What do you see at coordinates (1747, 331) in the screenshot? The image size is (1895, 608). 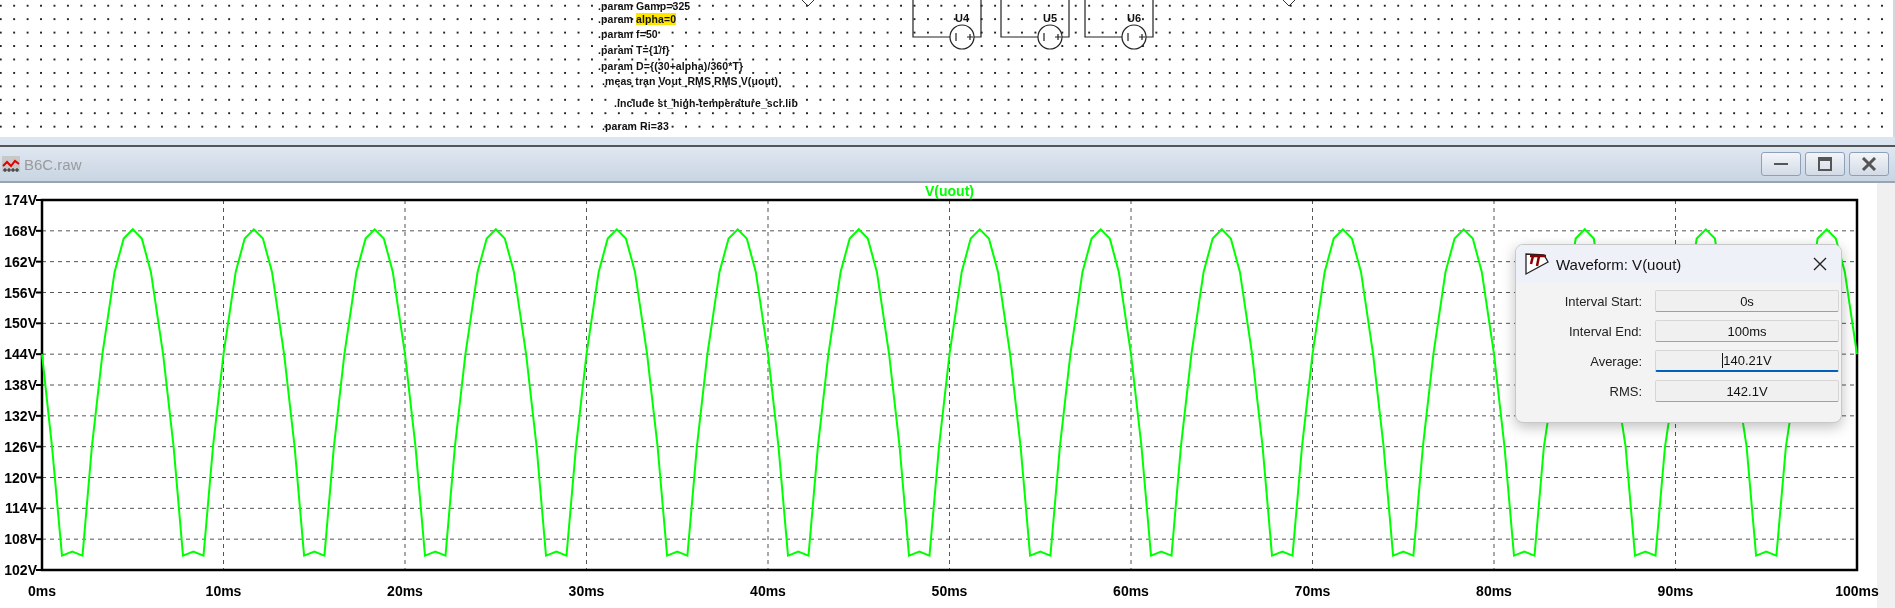 I see `value-field: 100ms` at bounding box center [1747, 331].